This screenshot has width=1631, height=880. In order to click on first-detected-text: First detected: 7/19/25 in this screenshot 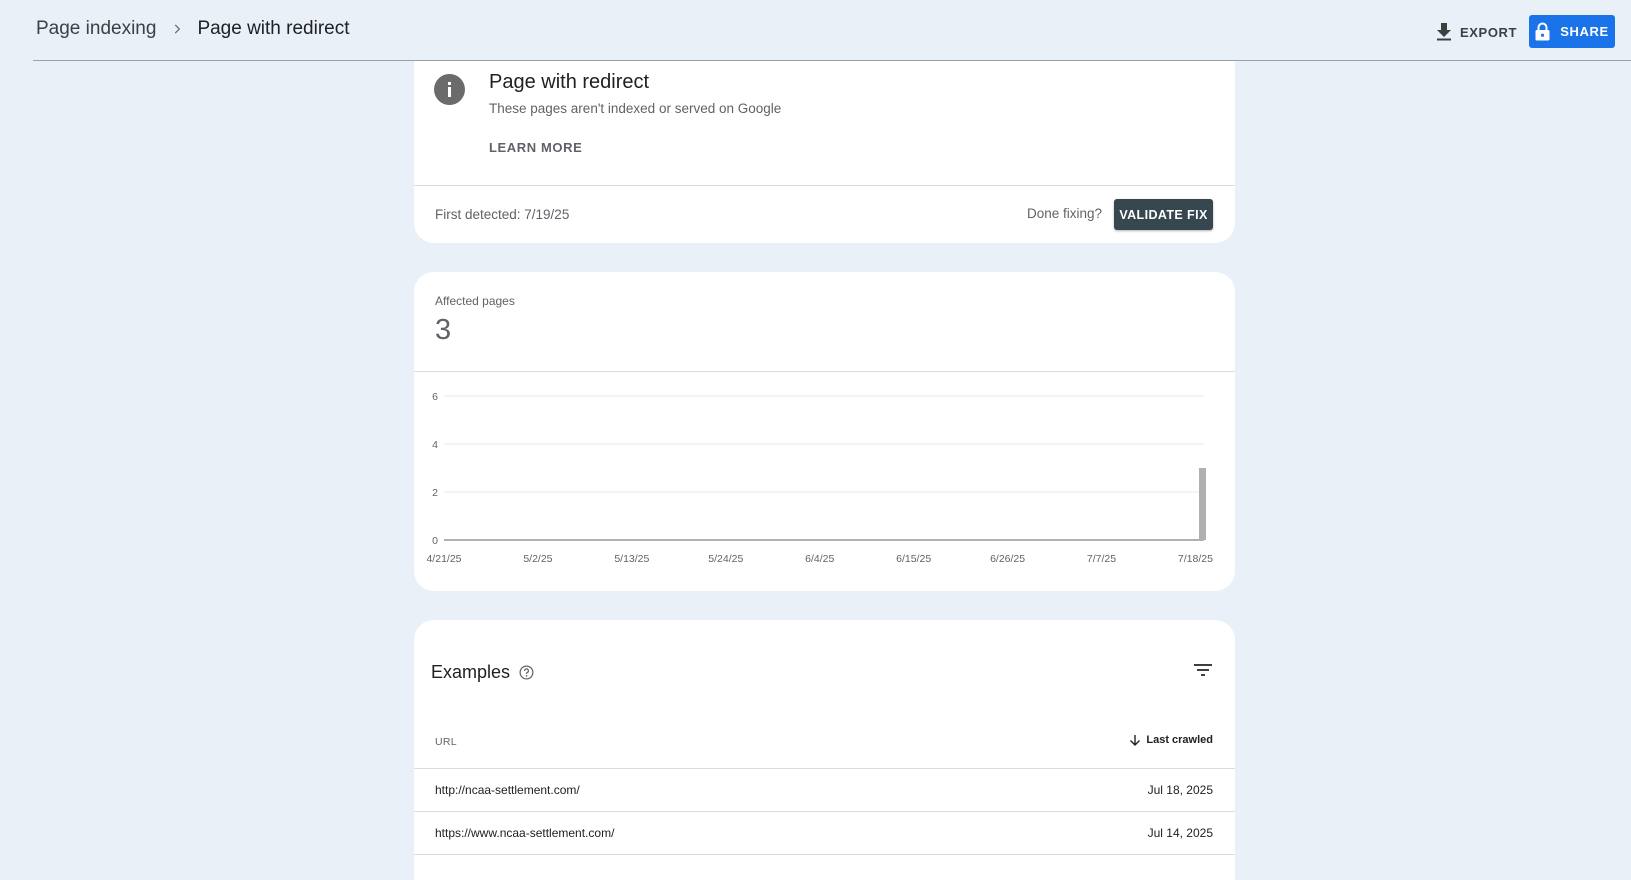, I will do `click(502, 214)`.